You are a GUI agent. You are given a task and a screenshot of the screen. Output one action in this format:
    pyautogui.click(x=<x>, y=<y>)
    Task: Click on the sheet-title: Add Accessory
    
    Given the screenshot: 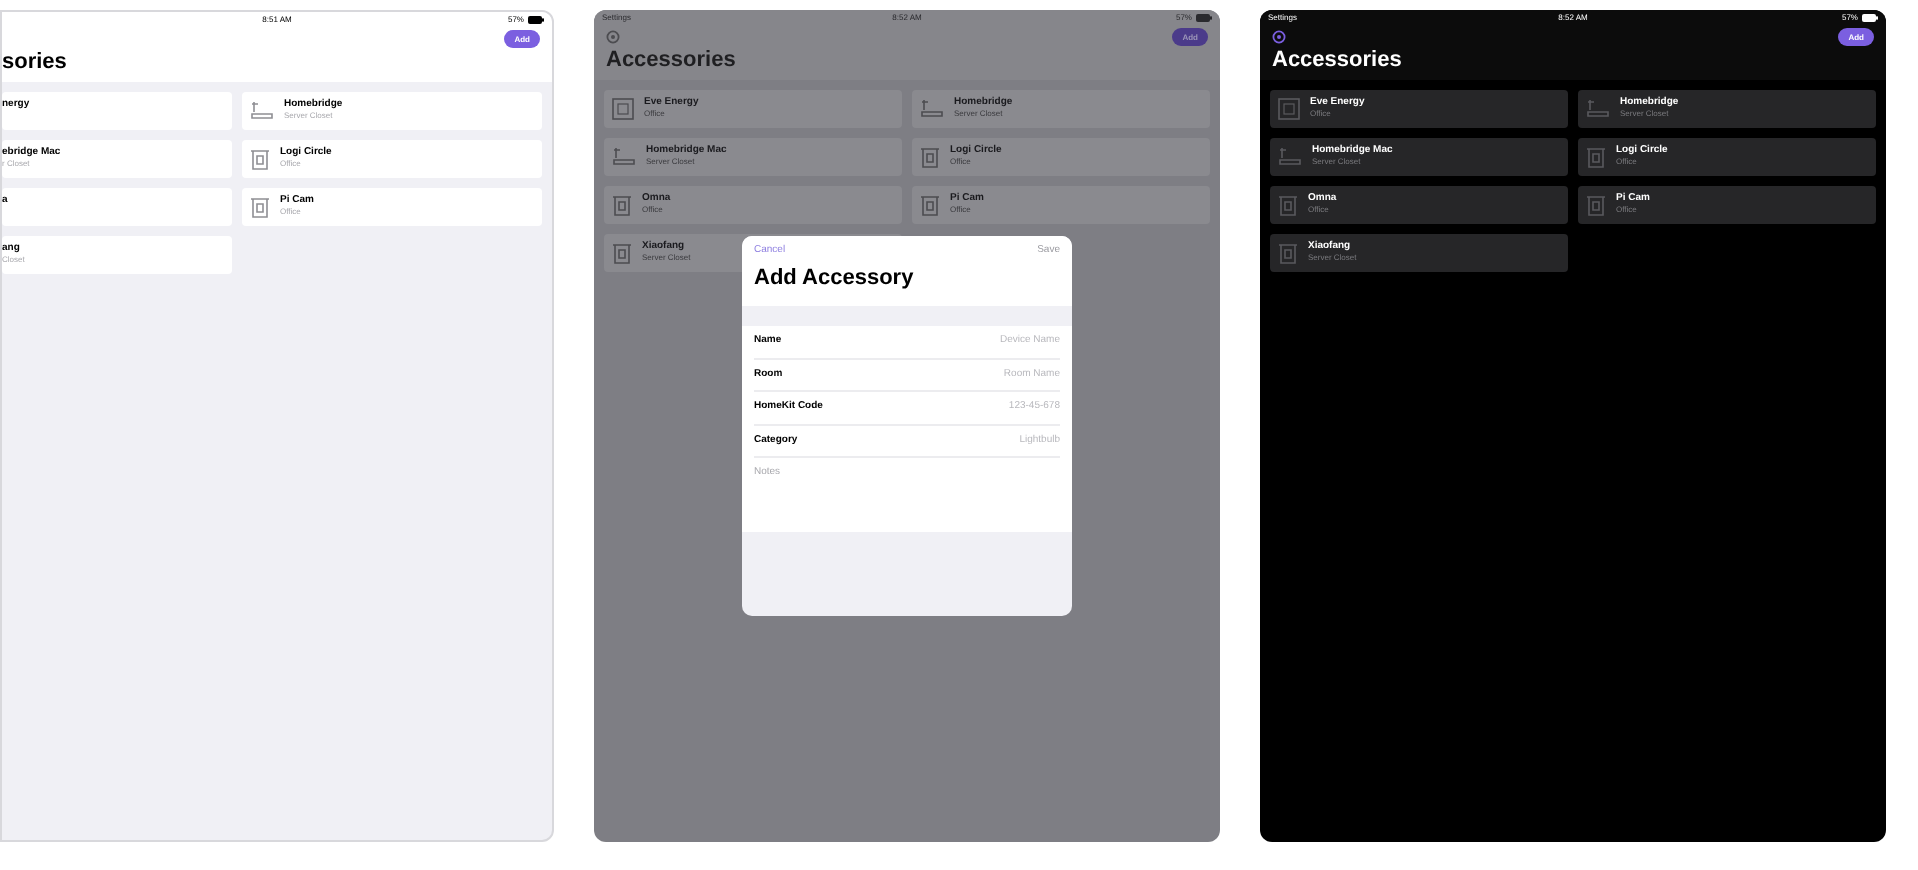 What is the action you would take?
    pyautogui.click(x=834, y=278)
    